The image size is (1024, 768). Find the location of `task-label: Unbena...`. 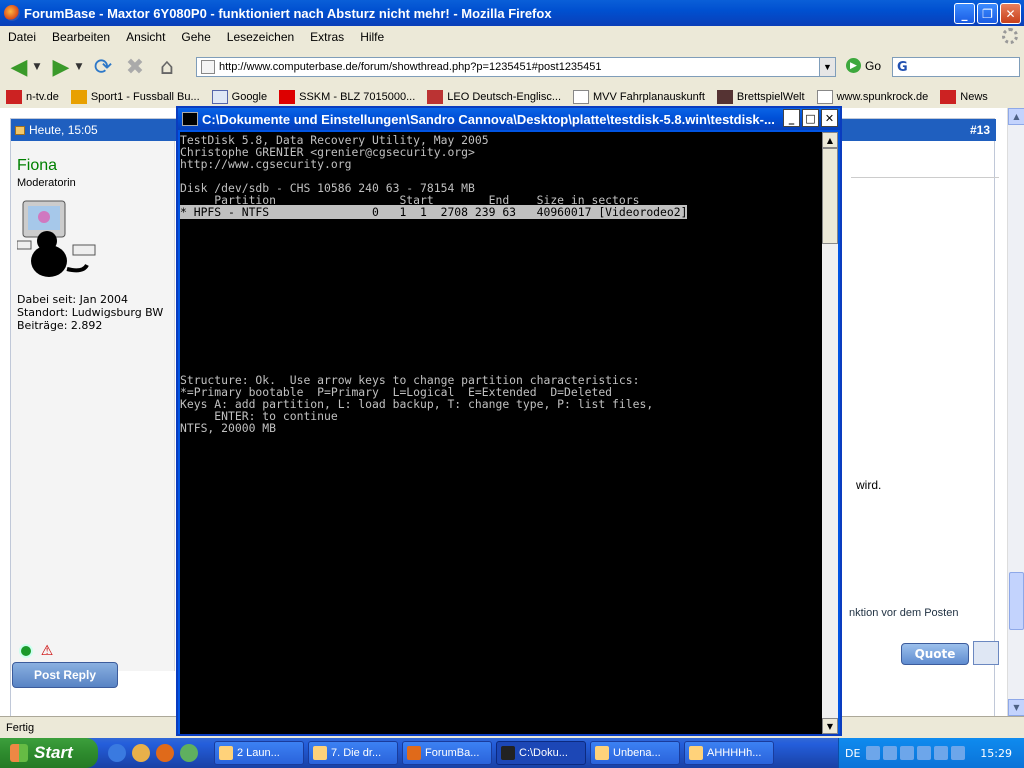

task-label: Unbena... is located at coordinates (637, 753).